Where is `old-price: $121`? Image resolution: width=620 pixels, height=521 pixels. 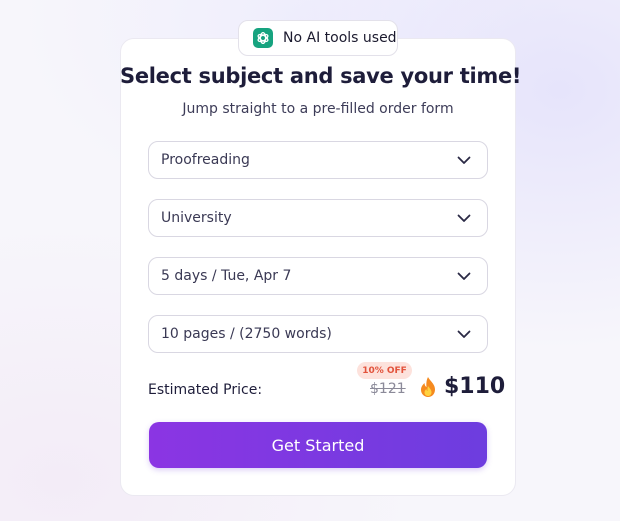 old-price: $121 is located at coordinates (388, 389).